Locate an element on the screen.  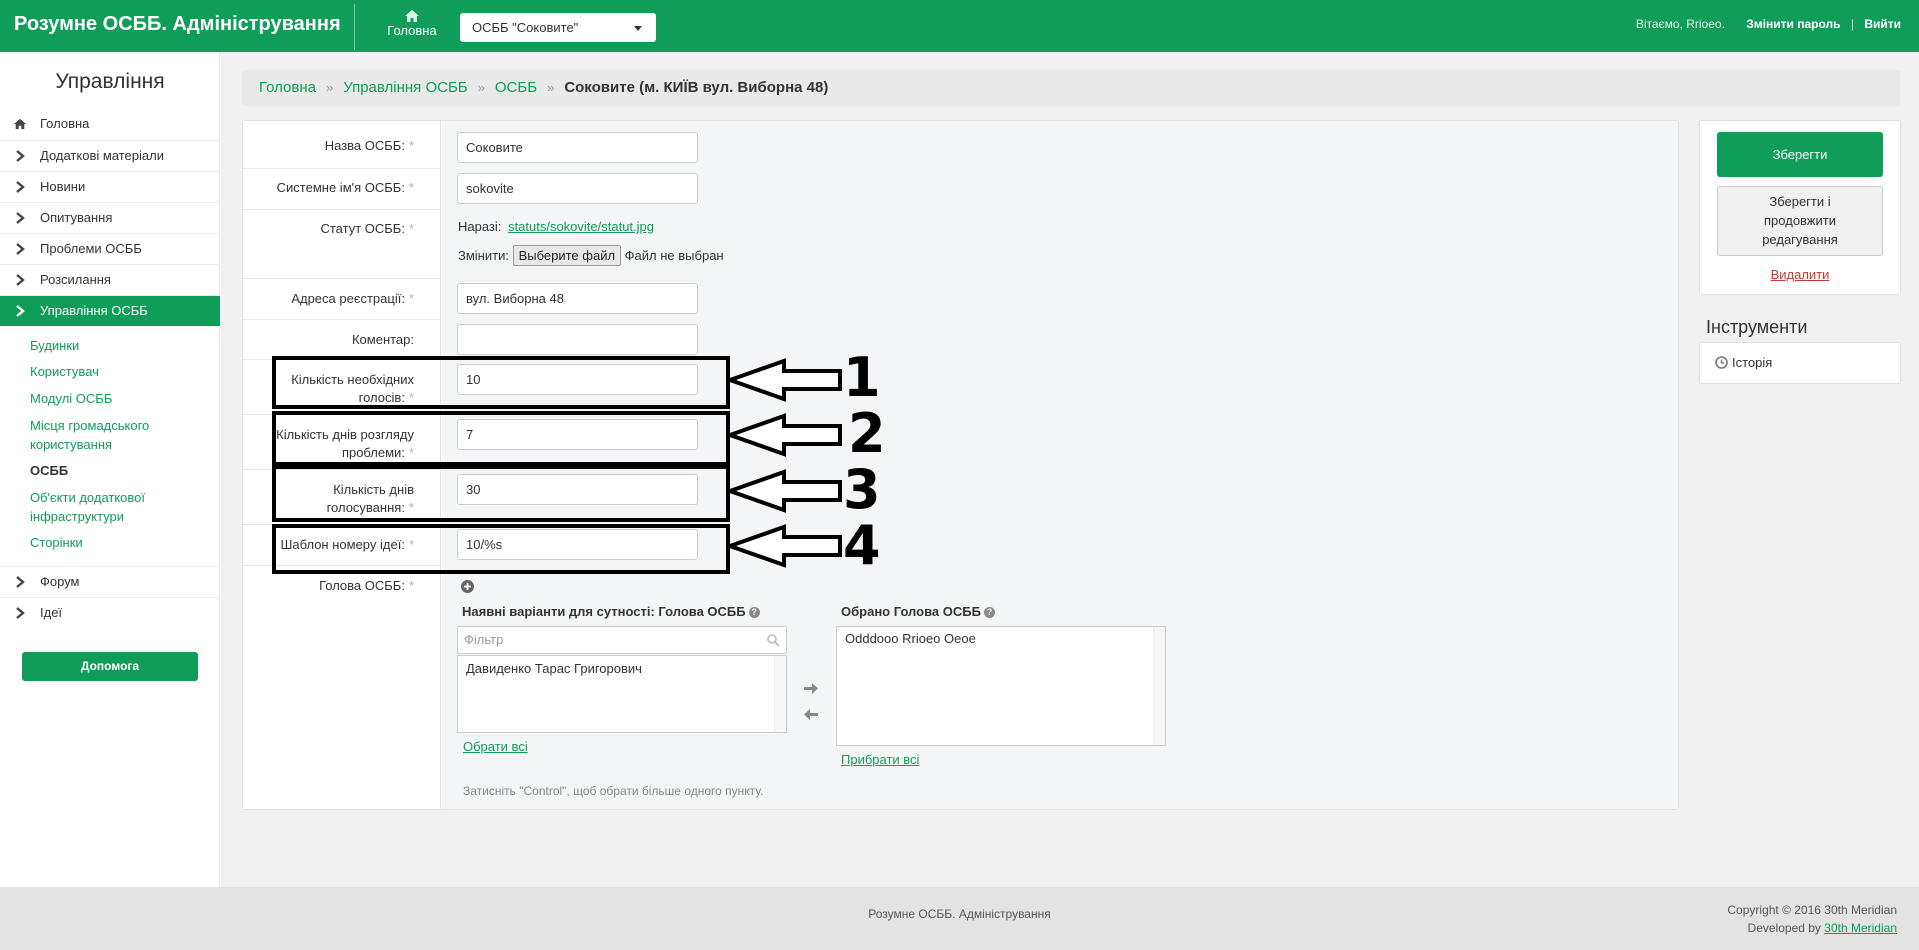
navbar-divider is located at coordinates (354, 27).